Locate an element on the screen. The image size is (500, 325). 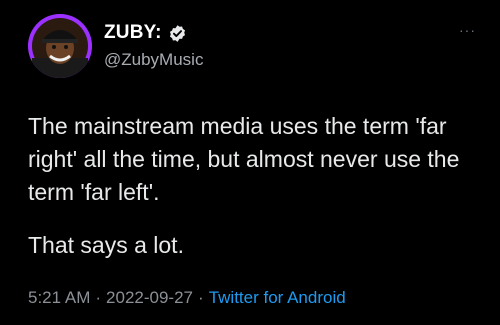
author-block: ZUBY: @ZubyMusic is located at coordinates (153, 45).